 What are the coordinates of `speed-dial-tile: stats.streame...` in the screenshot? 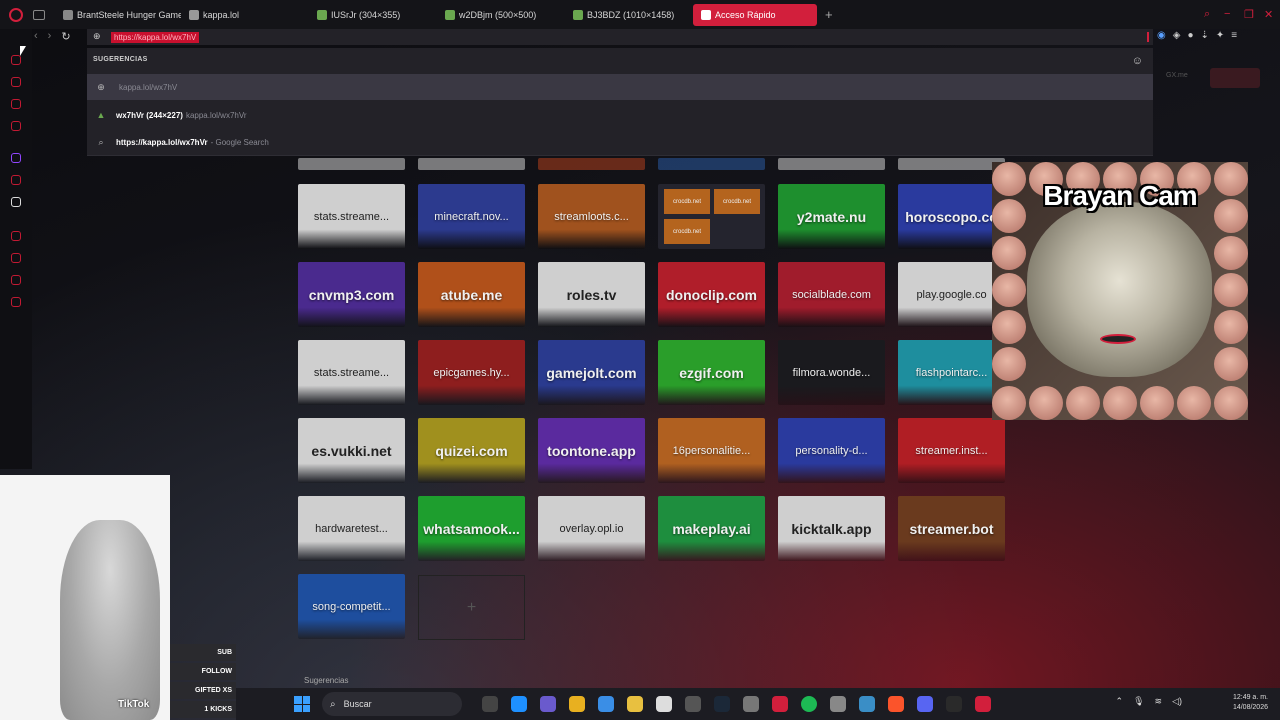 It's located at (351, 372).